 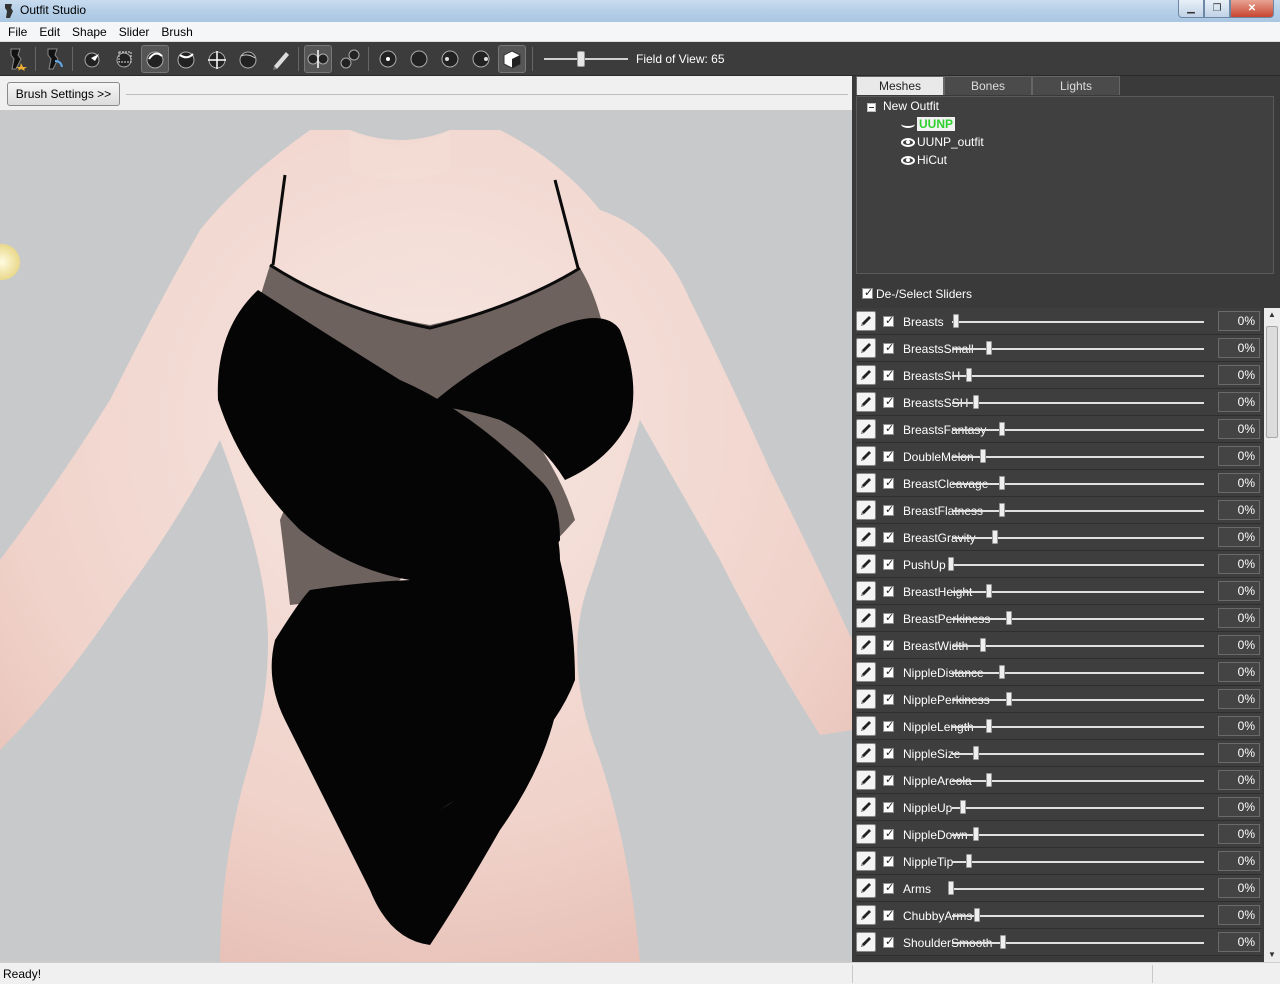 What do you see at coordinates (1217, 9) in the screenshot?
I see `maximize-button: ❐` at bounding box center [1217, 9].